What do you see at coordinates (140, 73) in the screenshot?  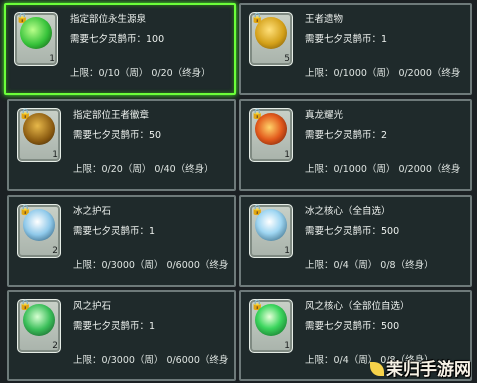 I see `item-limit: 上限：0/10（周） 0/20（终身）` at bounding box center [140, 73].